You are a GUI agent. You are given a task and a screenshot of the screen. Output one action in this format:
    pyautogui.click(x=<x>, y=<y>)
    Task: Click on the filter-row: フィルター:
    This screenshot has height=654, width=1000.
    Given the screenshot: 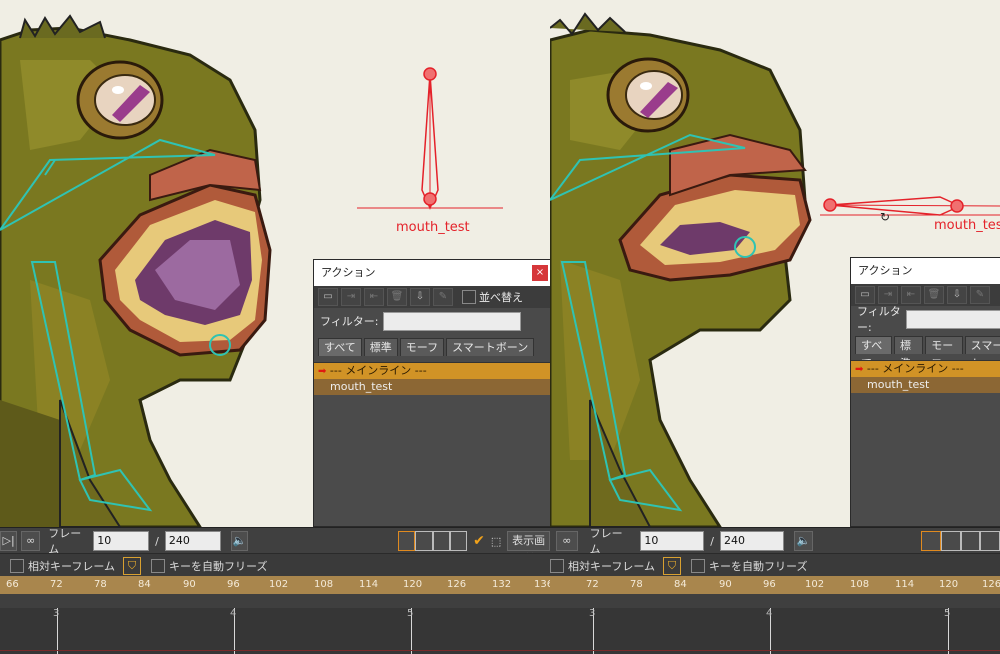 What is the action you would take?
    pyautogui.click(x=432, y=321)
    